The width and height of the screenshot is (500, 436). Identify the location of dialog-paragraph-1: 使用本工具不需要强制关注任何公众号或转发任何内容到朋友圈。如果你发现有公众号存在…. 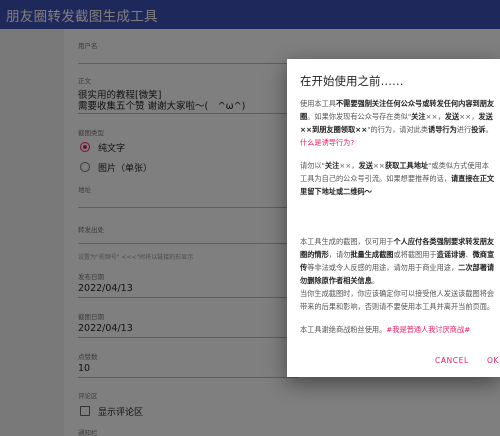
(397, 123).